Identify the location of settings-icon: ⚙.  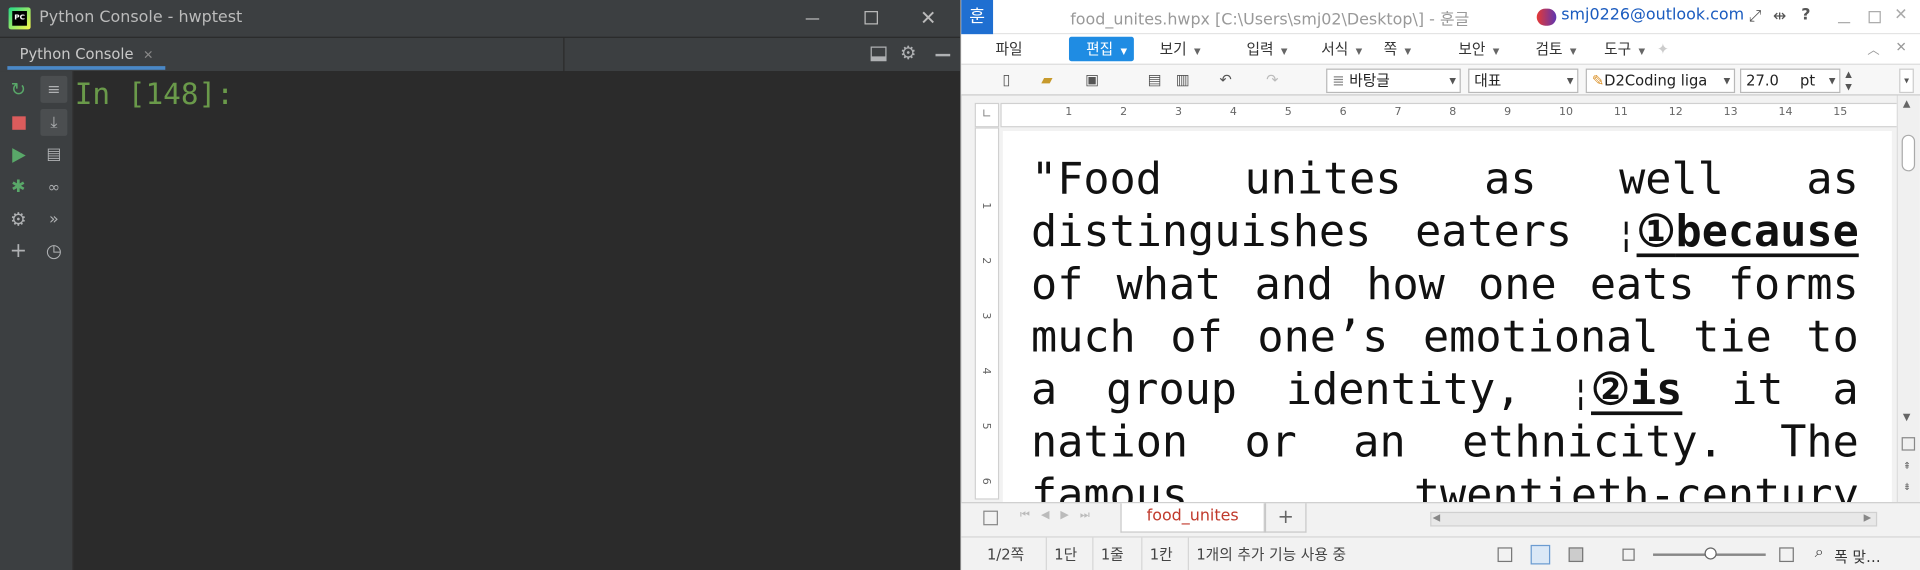
(18, 219).